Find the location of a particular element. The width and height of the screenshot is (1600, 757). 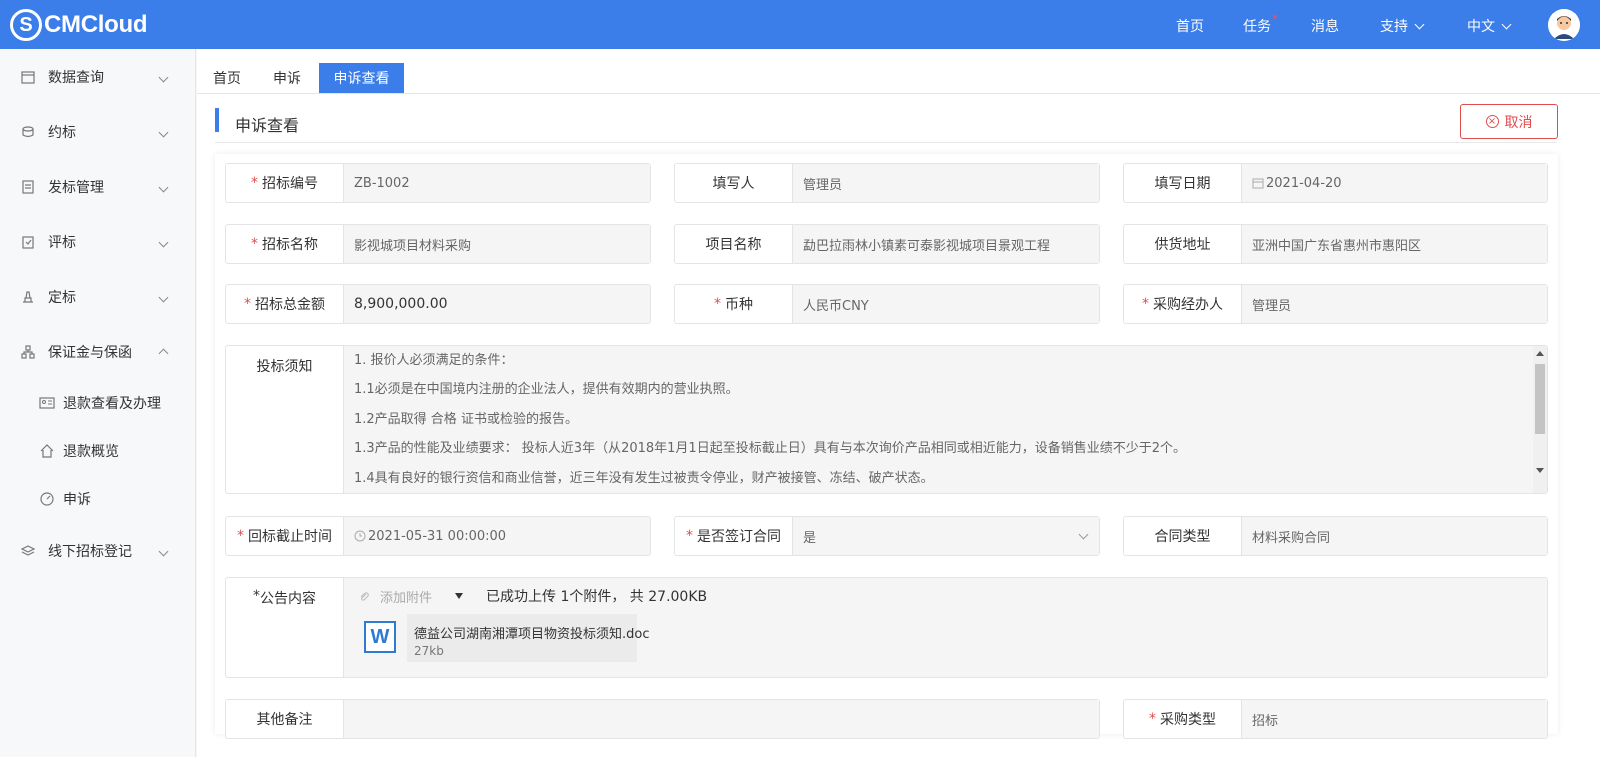

tab-home: 首页 is located at coordinates (227, 78).